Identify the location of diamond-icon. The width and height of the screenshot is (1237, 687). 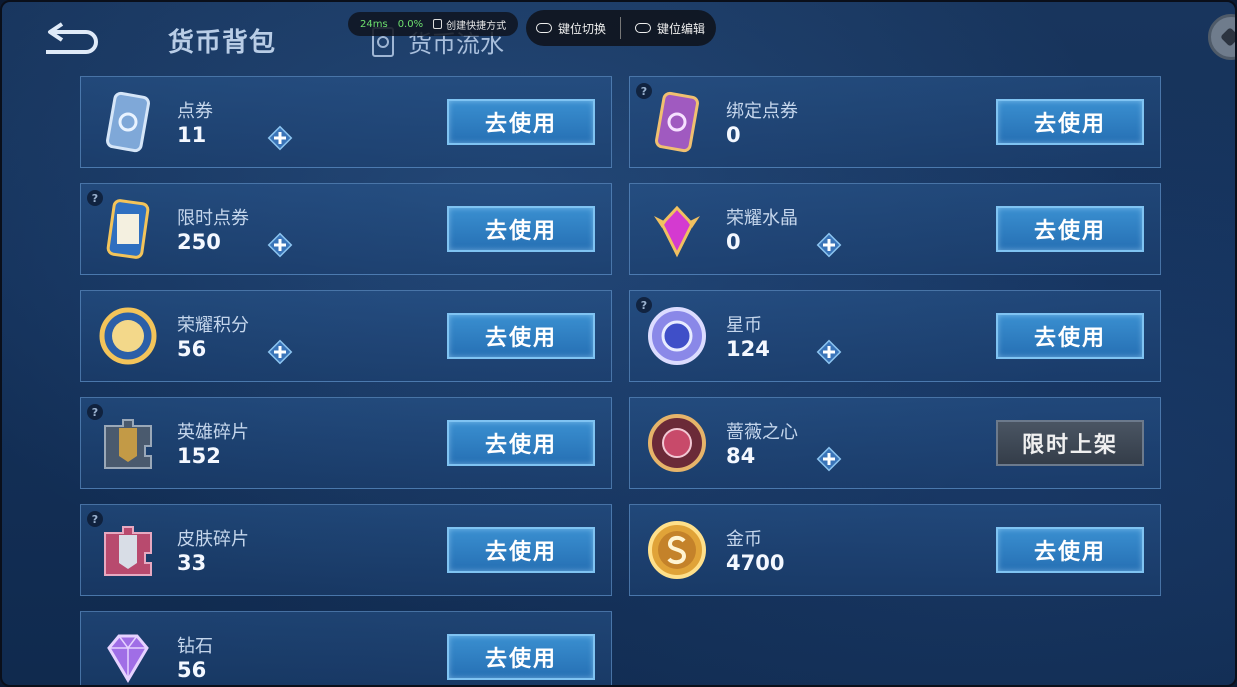
(128, 655).